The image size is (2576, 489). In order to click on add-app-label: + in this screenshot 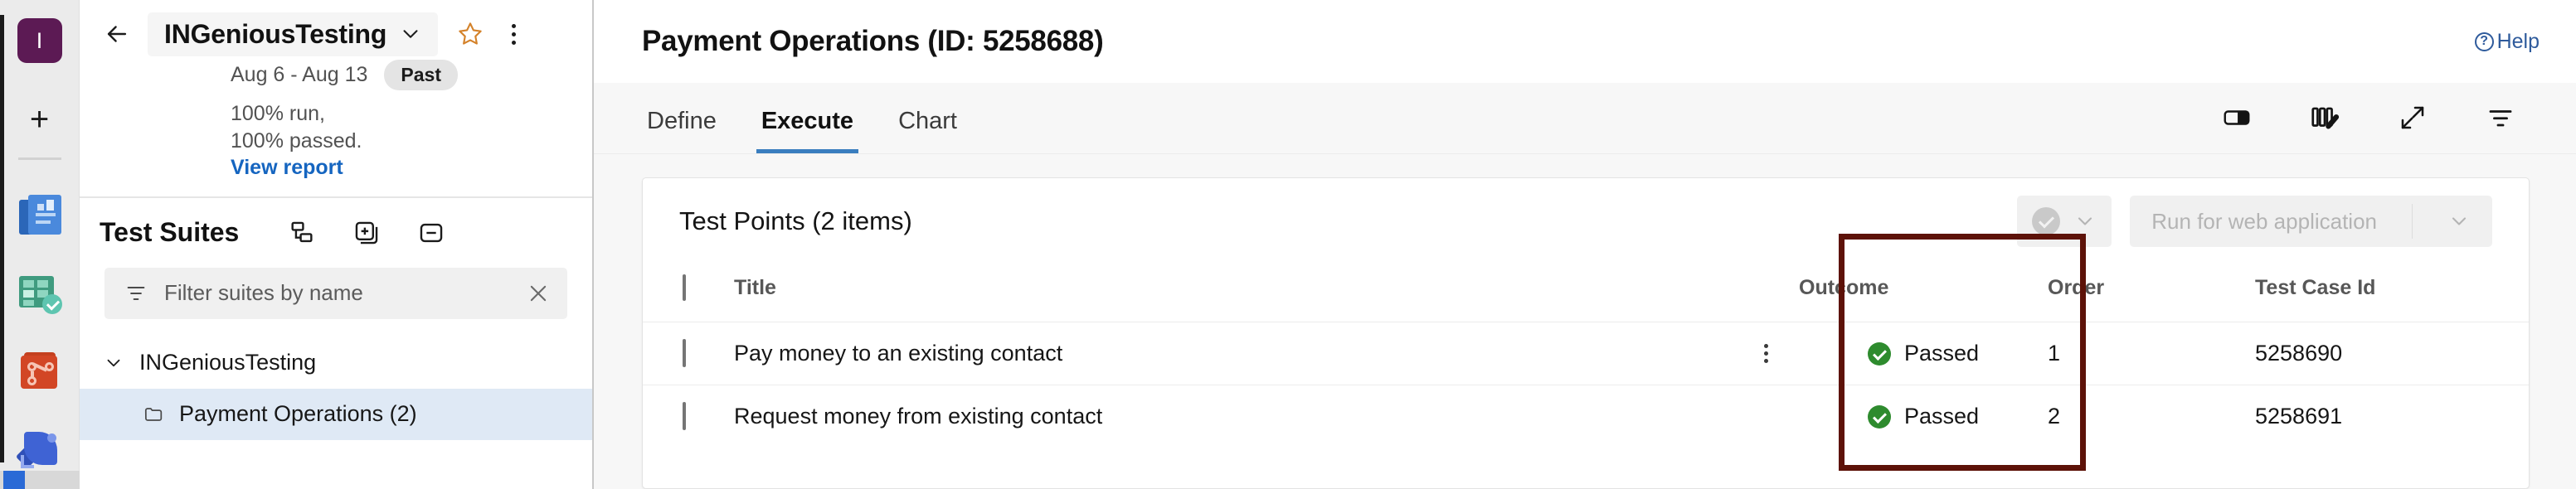, I will do `click(39, 120)`.